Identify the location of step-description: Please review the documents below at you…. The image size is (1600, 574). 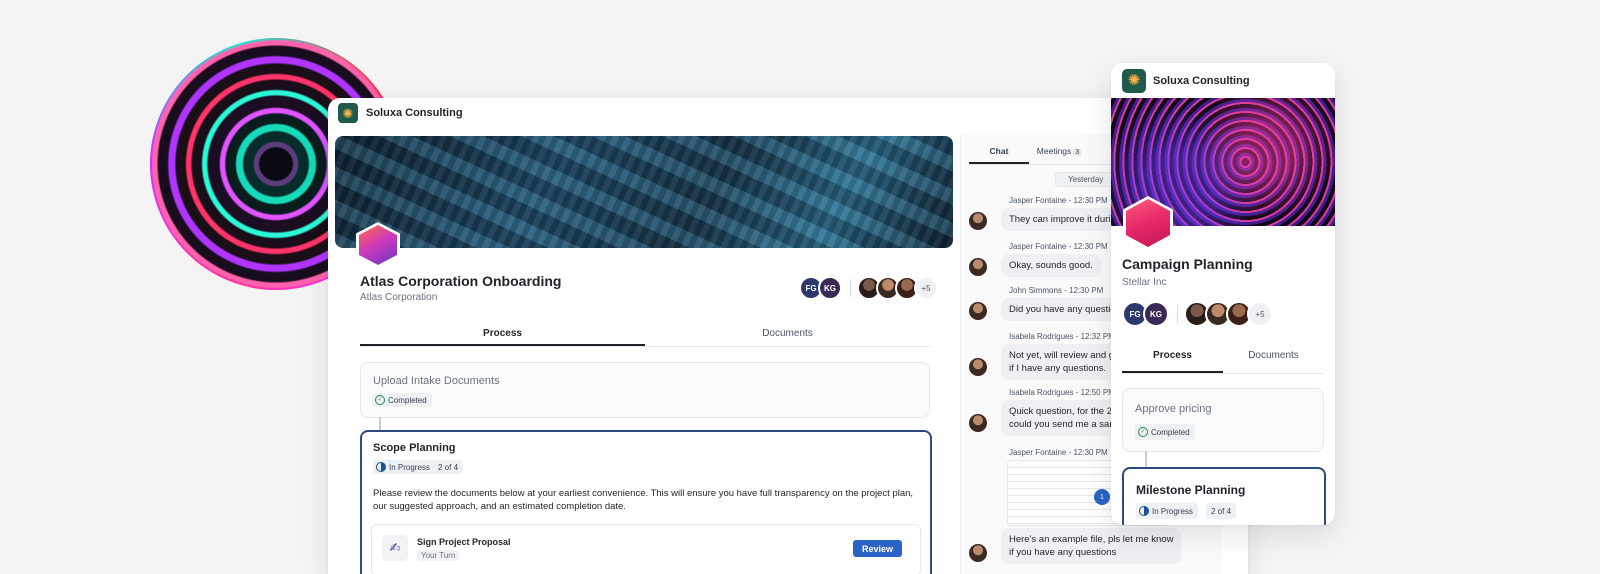
(643, 500).